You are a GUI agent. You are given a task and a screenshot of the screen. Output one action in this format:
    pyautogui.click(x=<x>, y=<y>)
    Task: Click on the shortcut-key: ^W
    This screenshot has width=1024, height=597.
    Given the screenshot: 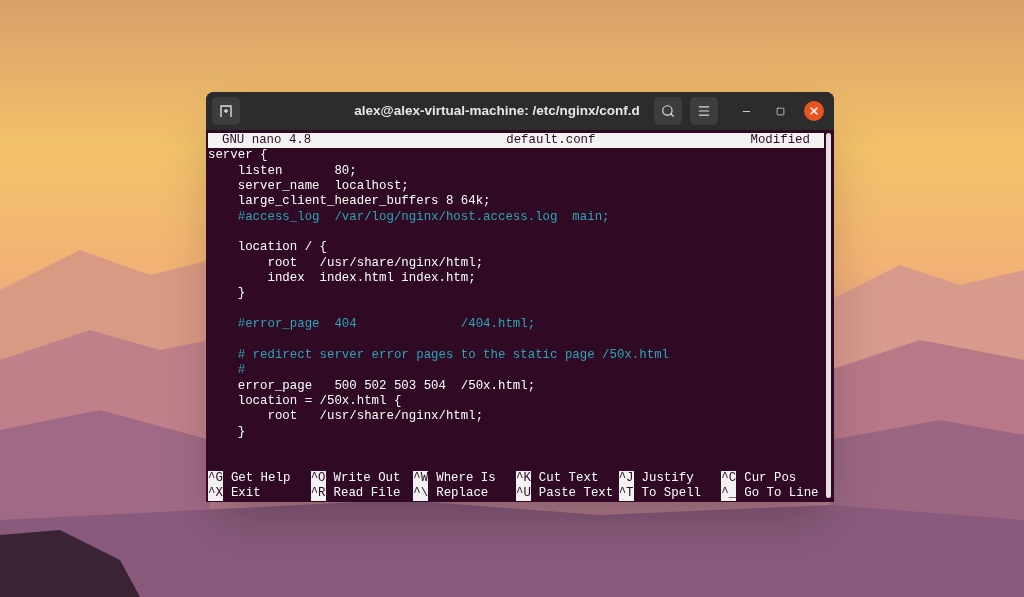 What is the action you would take?
    pyautogui.click(x=421, y=478)
    